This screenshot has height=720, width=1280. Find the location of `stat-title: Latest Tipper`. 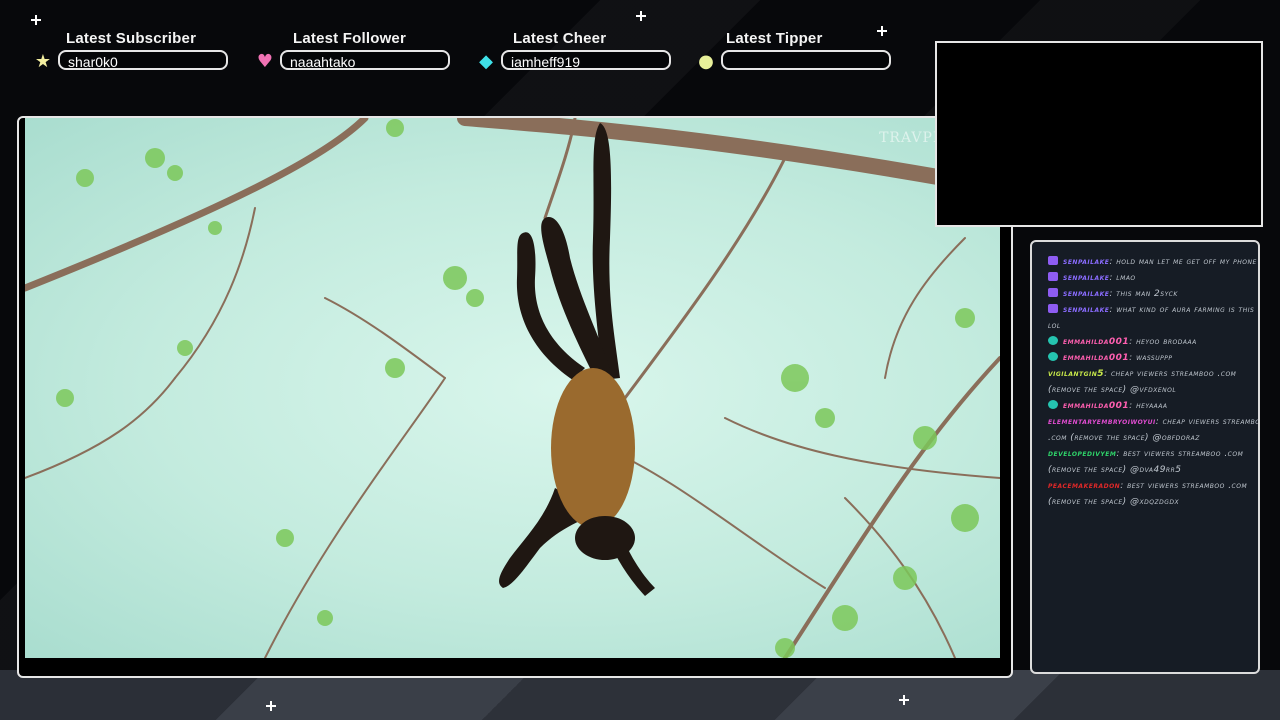

stat-title: Latest Tipper is located at coordinates (774, 38).